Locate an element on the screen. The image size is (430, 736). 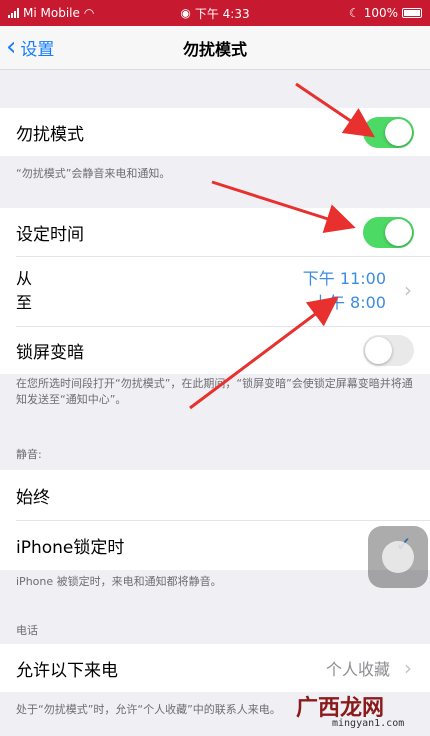
time-range-row: 从 至 下午 11:00 上午 8:00 › is located at coordinates (215, 291).